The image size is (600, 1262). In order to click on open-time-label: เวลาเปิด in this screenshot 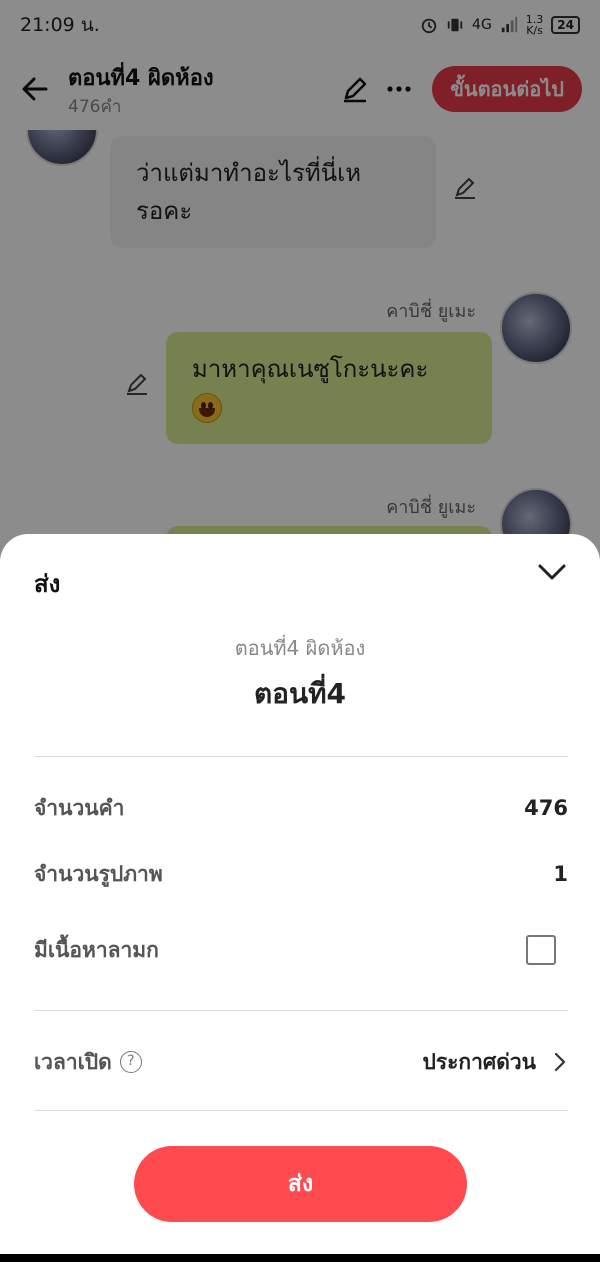, I will do `click(73, 1061)`.